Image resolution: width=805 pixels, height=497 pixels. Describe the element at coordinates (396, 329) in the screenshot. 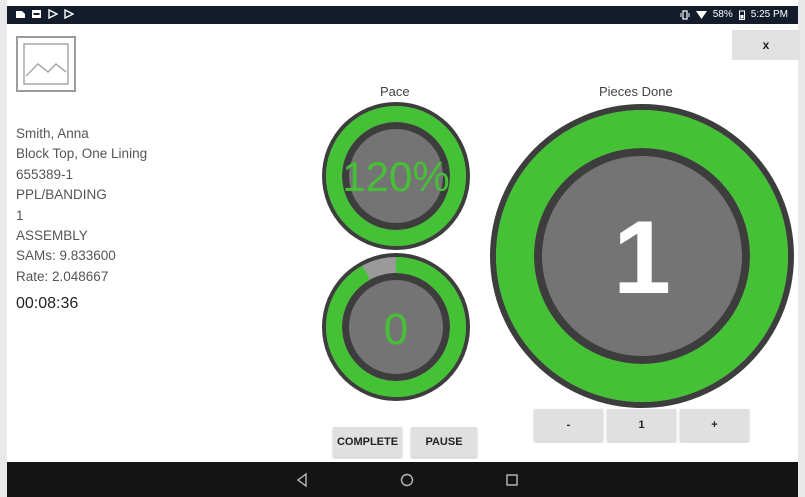

I see `current-value: 0` at that location.